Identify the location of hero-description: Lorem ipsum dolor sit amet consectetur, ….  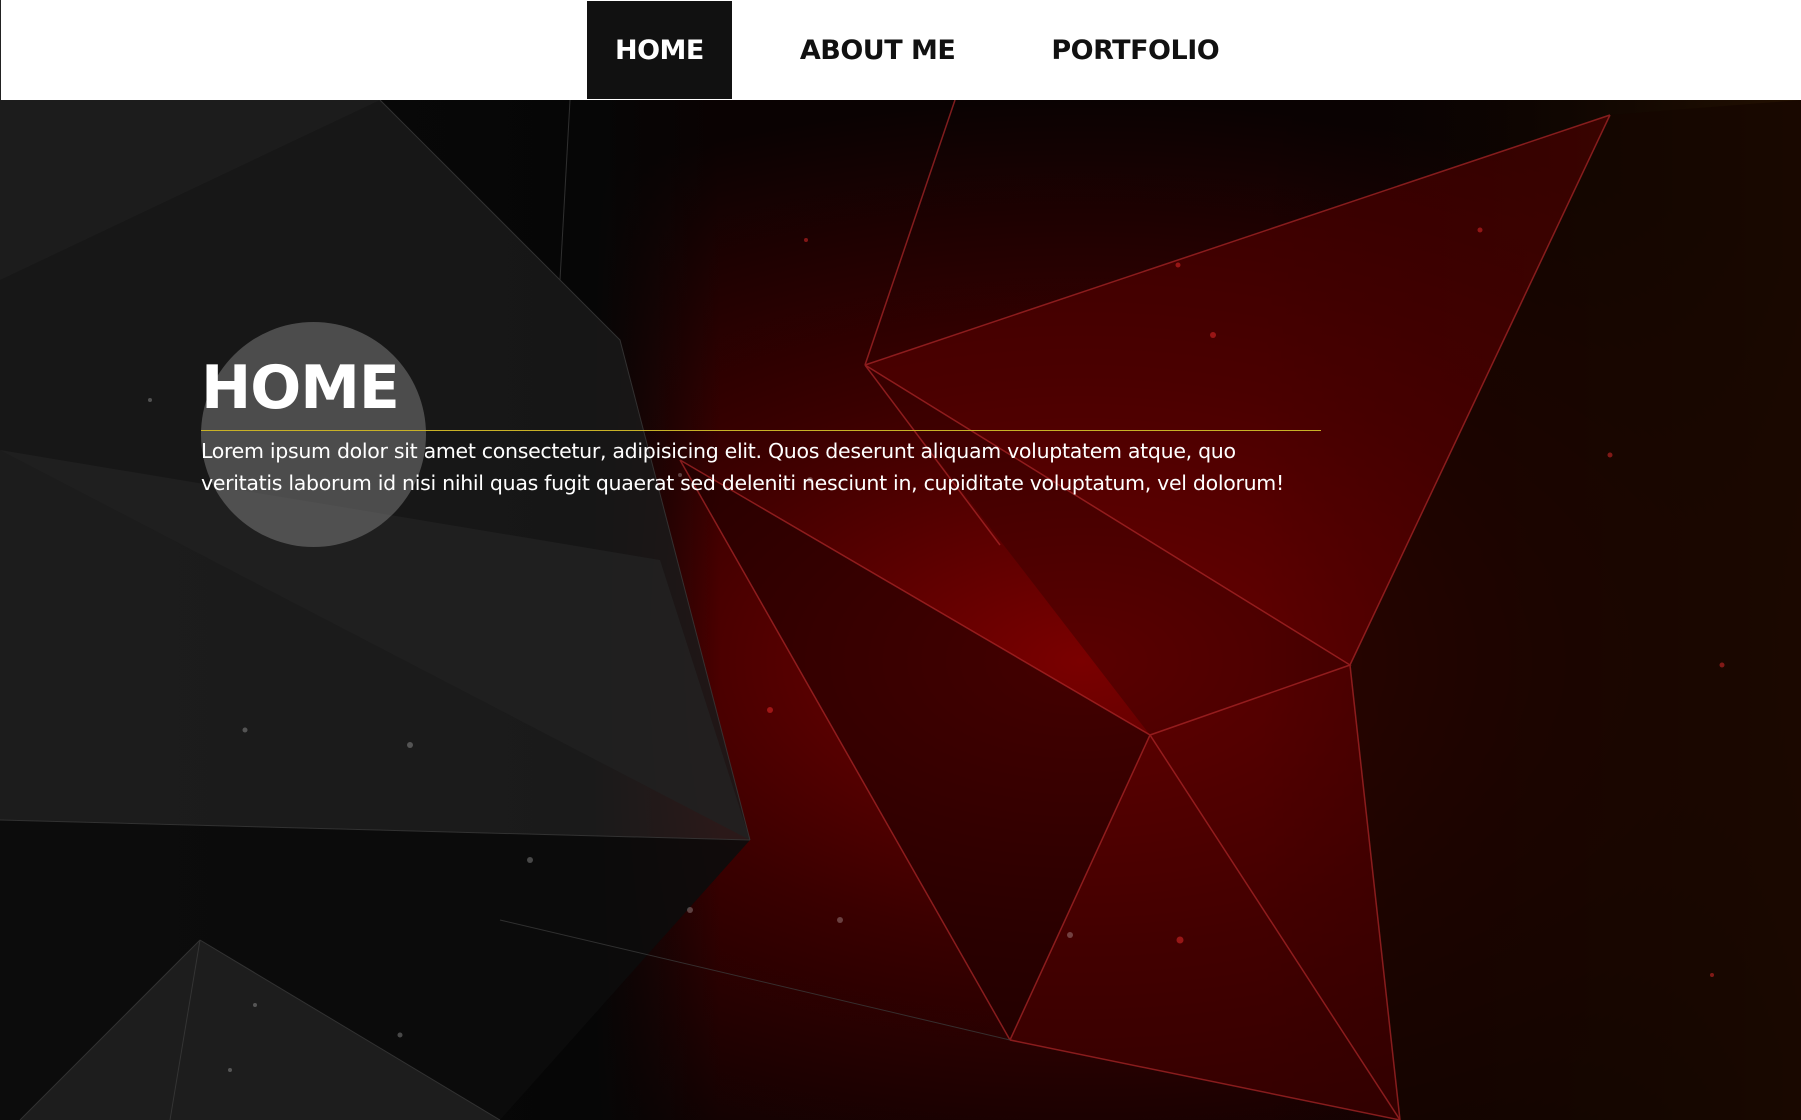
(742, 467).